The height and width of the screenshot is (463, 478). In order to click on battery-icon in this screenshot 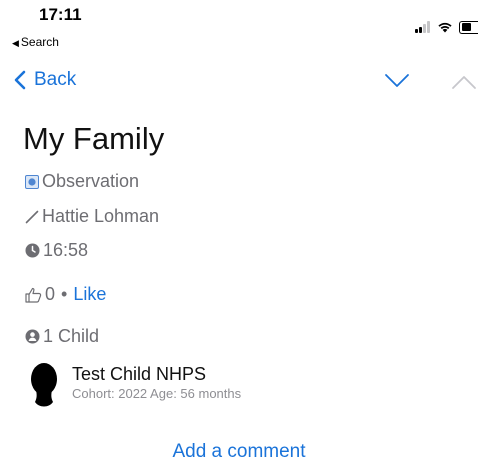, I will do `click(468, 27)`.